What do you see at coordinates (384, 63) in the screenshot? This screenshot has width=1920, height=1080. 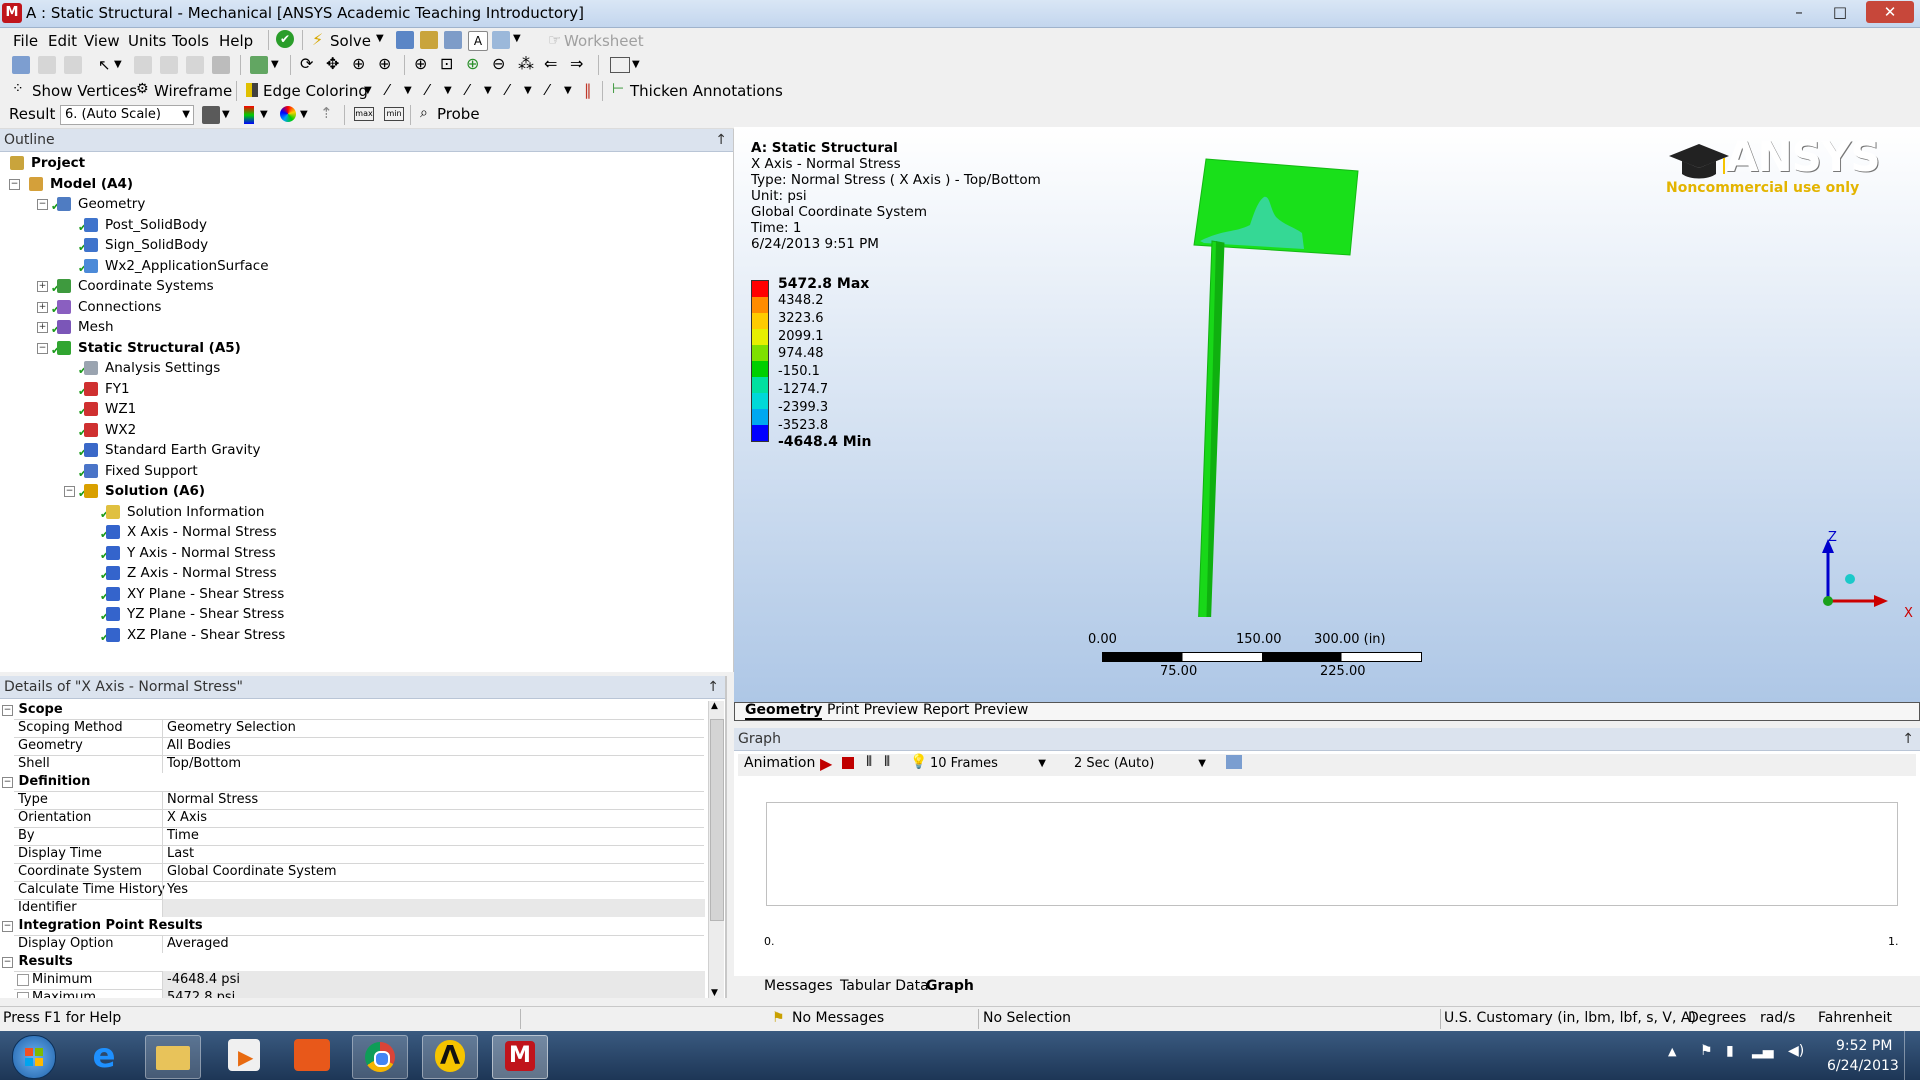 I see `zoom-in-icon: ⊕` at bounding box center [384, 63].